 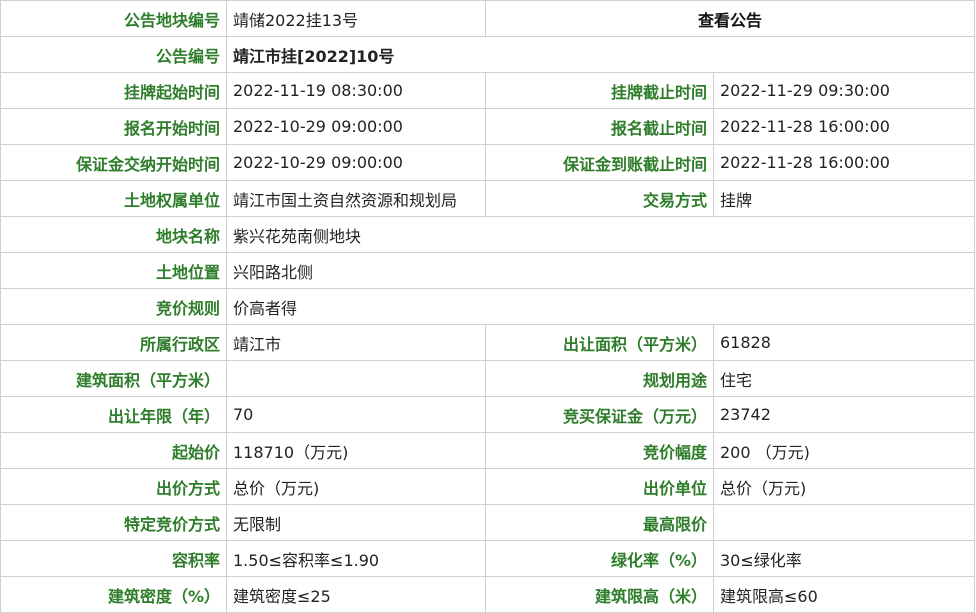 I want to click on row-owner-trade: 土地权属单位 靖江市国土资自然资源和规划局 交易方式 挂牌, so click(x=488, y=198).